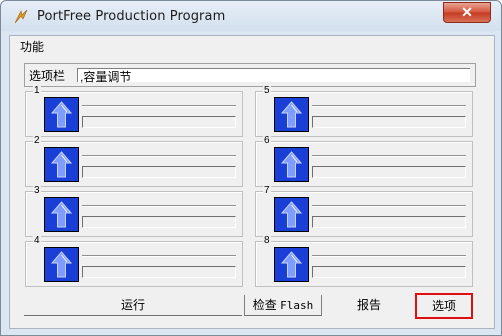  Describe the element at coordinates (134, 211) in the screenshot. I see `port-panel: 3` at that location.